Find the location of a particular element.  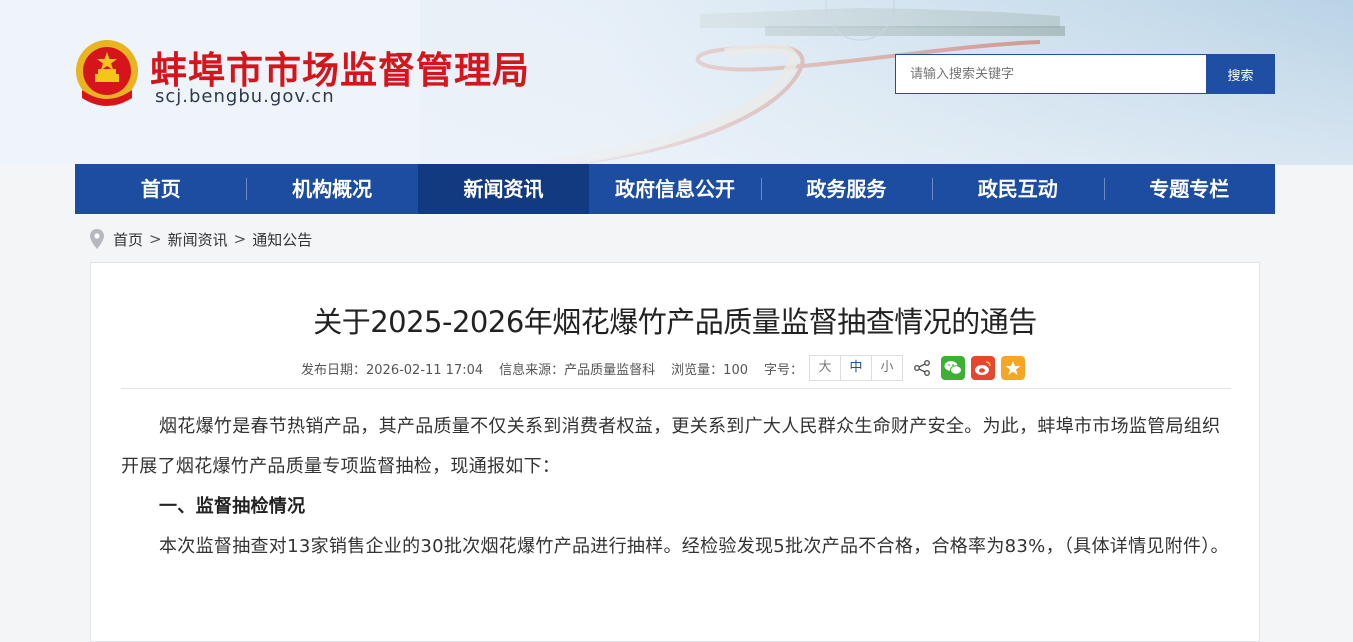

search-button: 搜索 is located at coordinates (1240, 74).